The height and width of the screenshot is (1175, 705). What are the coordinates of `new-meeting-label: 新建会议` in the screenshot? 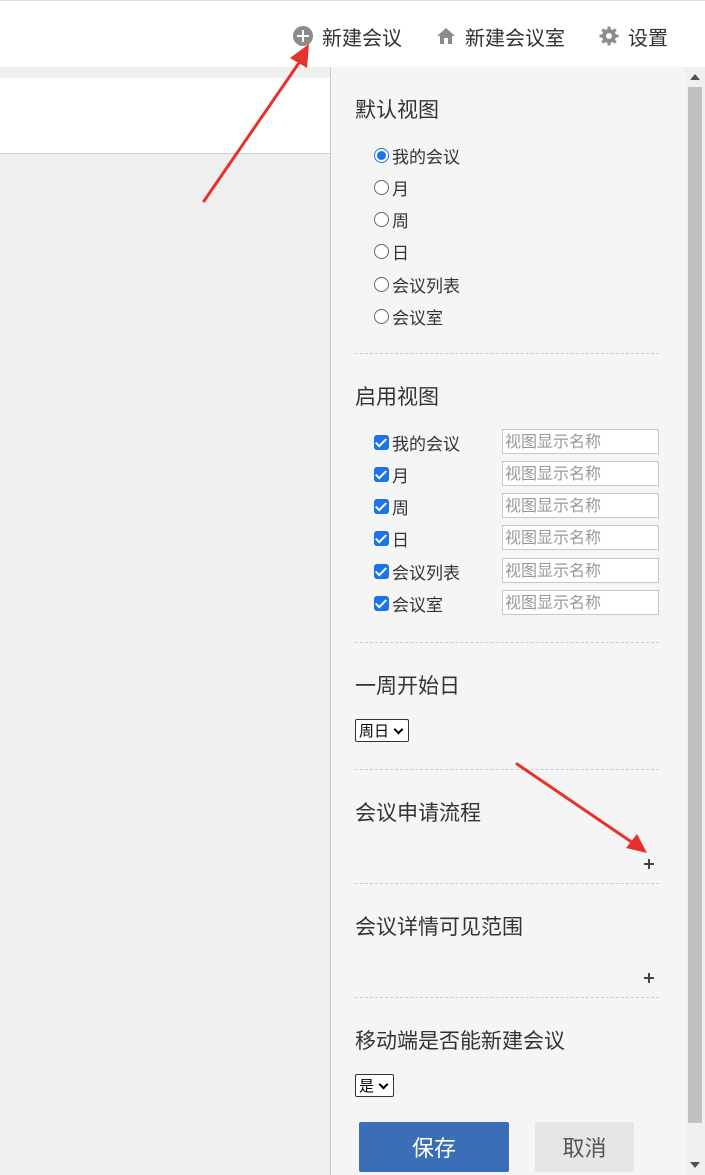 It's located at (362, 37).